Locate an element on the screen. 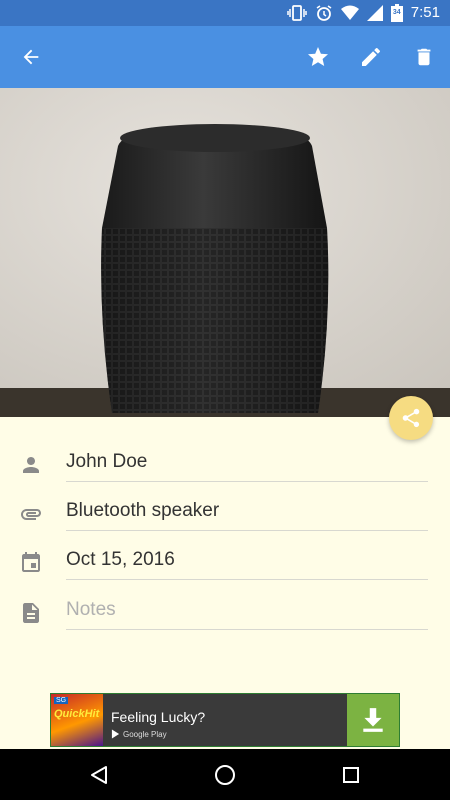 The width and height of the screenshot is (450, 800). notes-underline is located at coordinates (247, 629).